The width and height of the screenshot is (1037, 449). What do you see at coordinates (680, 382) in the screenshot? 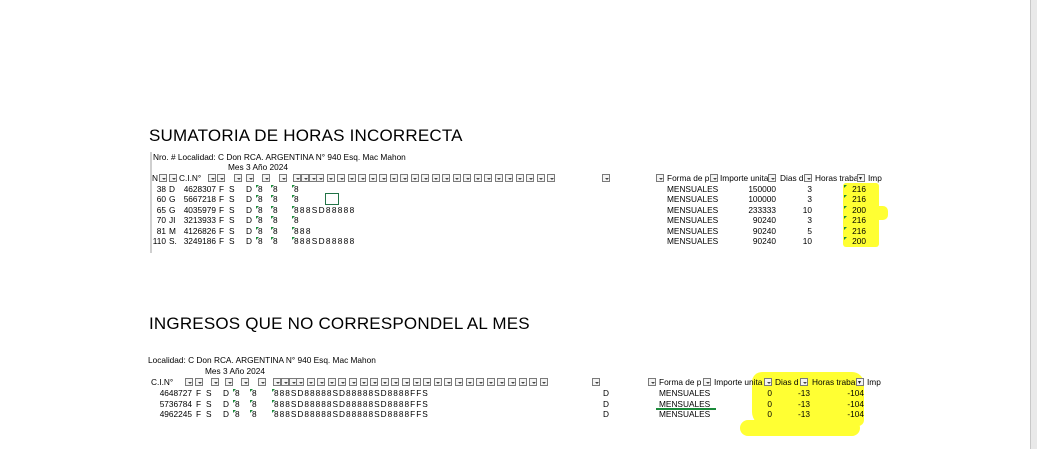
I see `header-forma-2: Forma de p` at bounding box center [680, 382].